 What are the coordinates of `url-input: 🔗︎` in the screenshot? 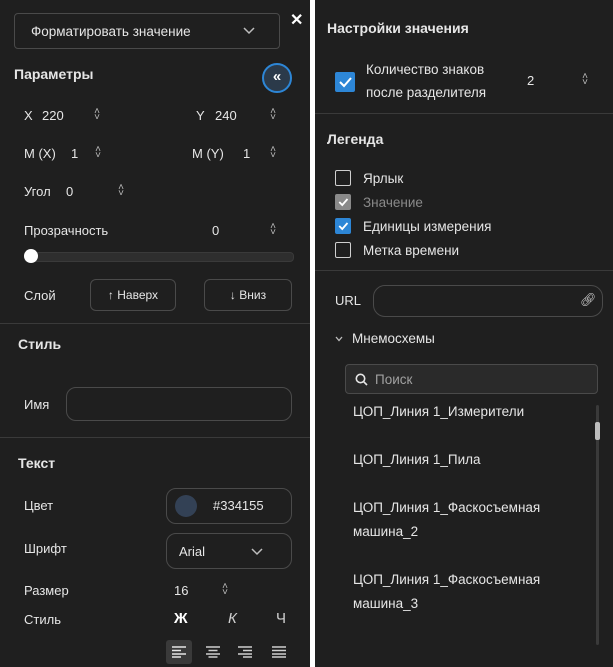 It's located at (488, 301).